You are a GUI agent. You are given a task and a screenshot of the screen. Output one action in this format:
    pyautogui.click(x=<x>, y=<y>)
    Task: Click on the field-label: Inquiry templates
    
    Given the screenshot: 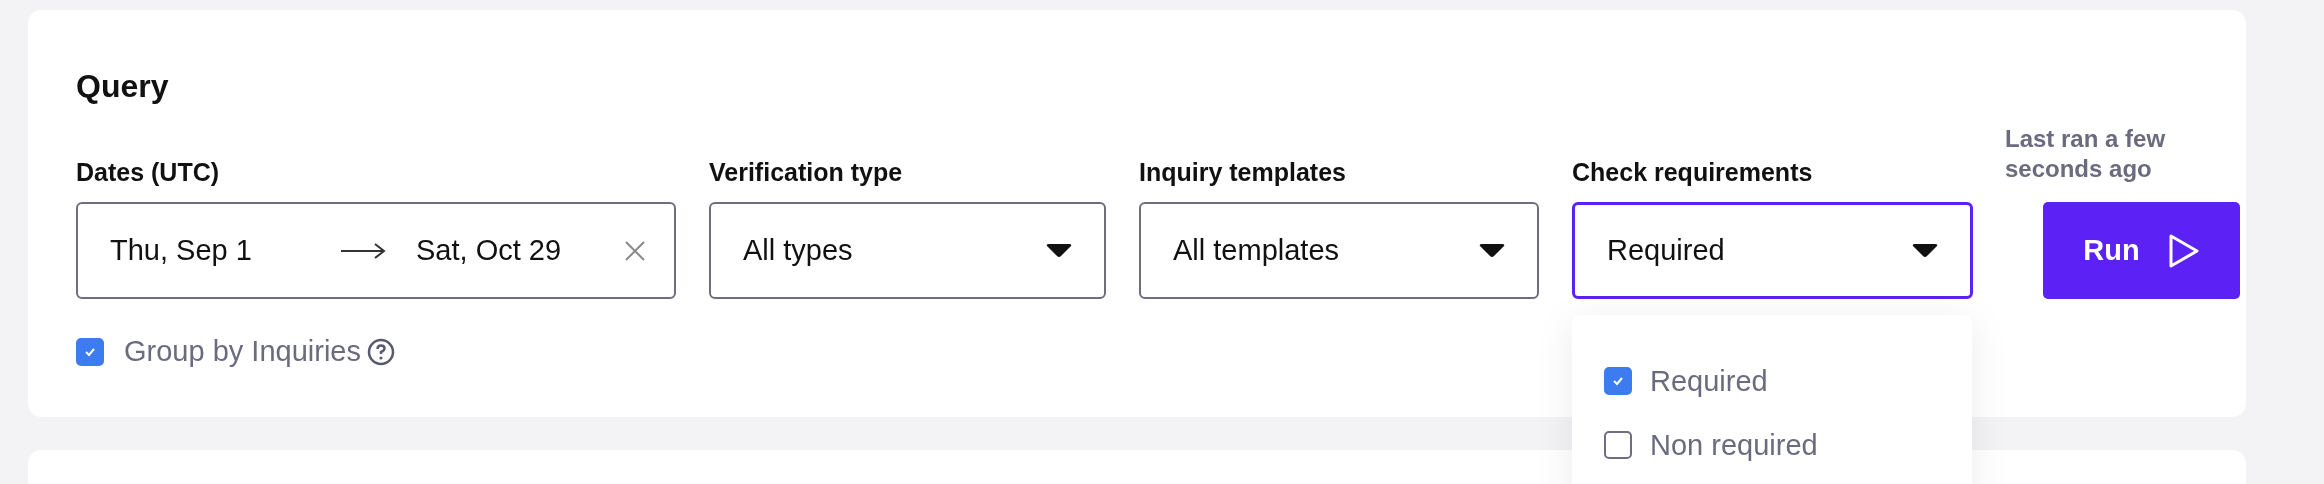 What is the action you would take?
    pyautogui.click(x=1243, y=172)
    